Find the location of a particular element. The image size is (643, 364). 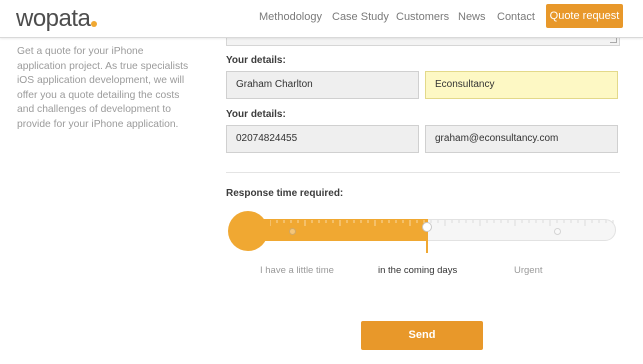

response-time-slider is located at coordinates (423, 231).